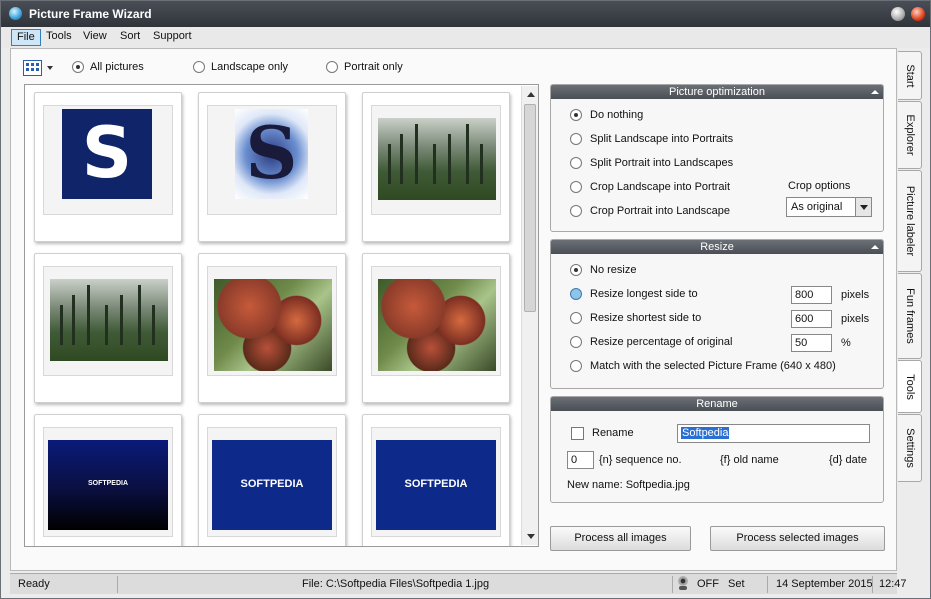  What do you see at coordinates (613, 433) in the screenshot?
I see `rename-label: Rename` at bounding box center [613, 433].